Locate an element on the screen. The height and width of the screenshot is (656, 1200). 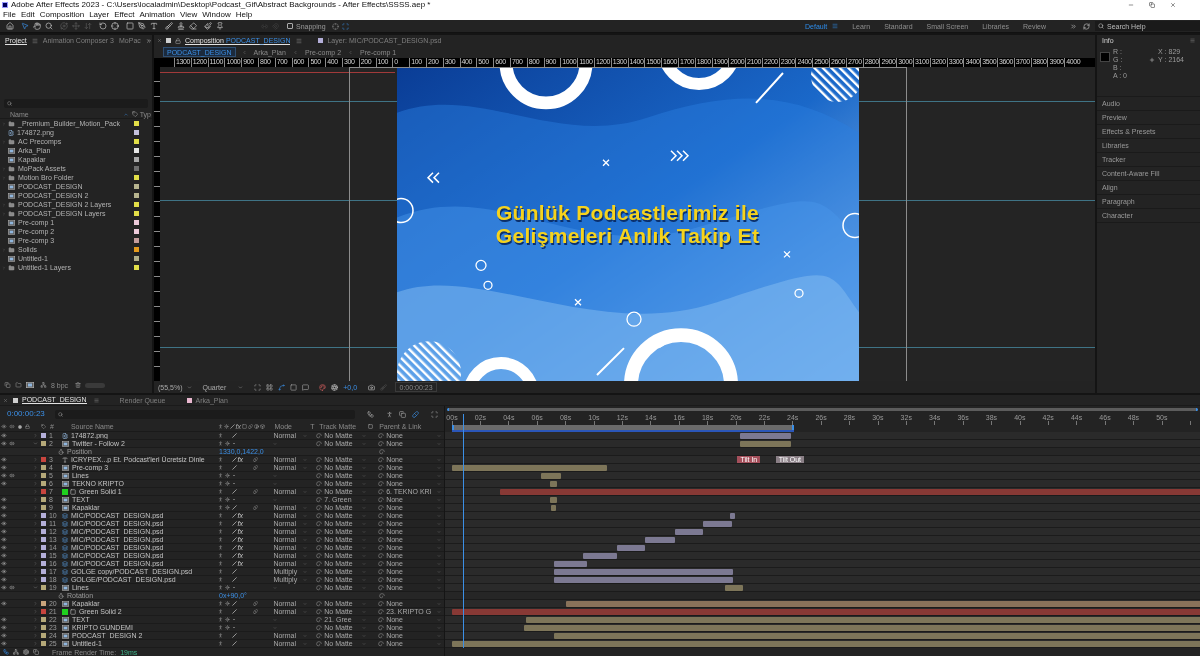
rotate-icon is located at coordinates (103, 26).